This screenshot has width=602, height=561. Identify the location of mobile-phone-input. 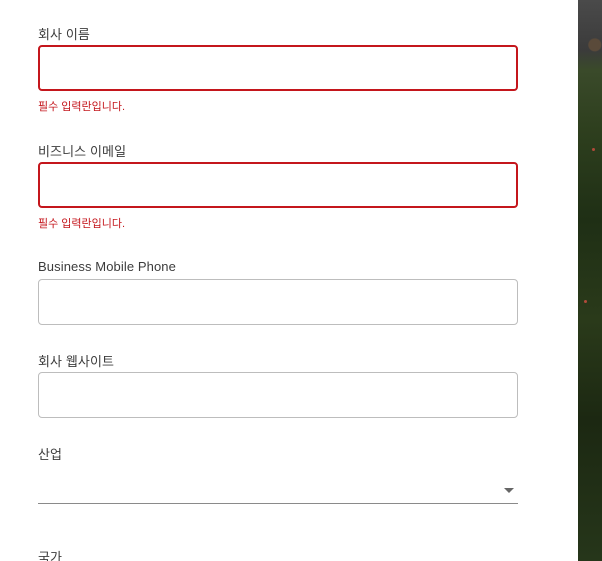
(278, 302).